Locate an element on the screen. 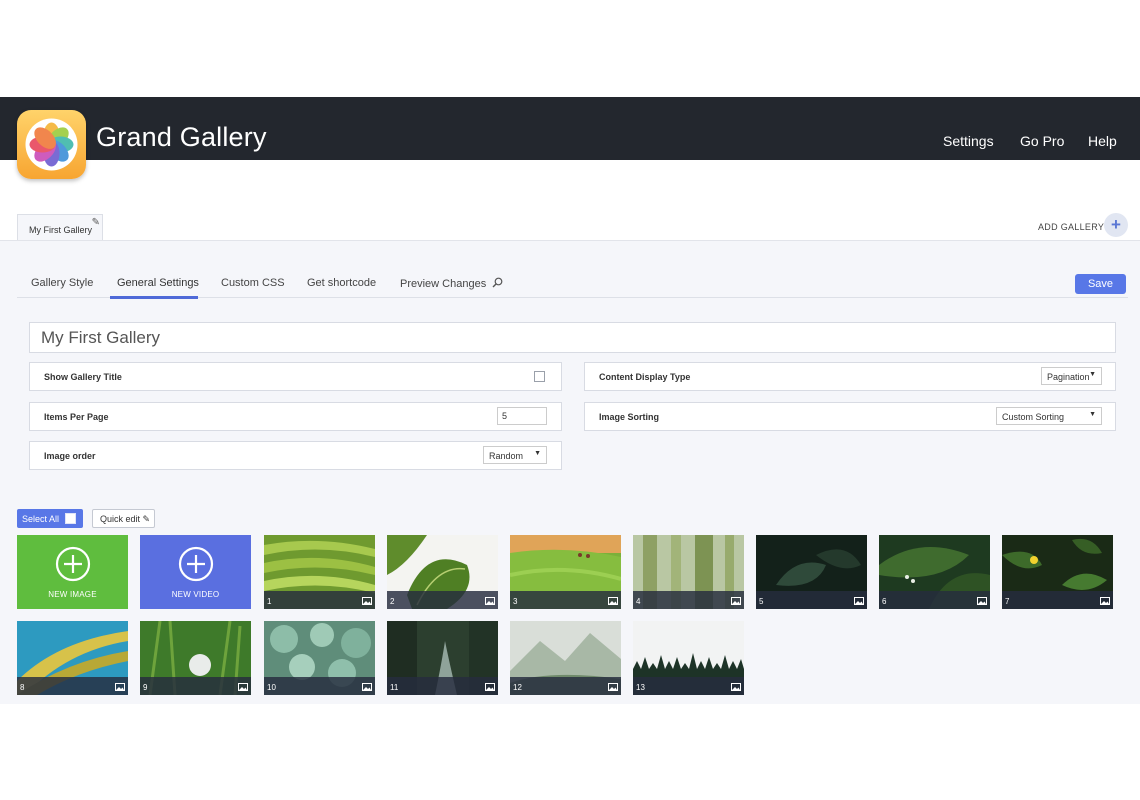 Image resolution: width=1140 pixels, height=800 pixels. setting-image-order: Image order Random ▼ is located at coordinates (295, 455).